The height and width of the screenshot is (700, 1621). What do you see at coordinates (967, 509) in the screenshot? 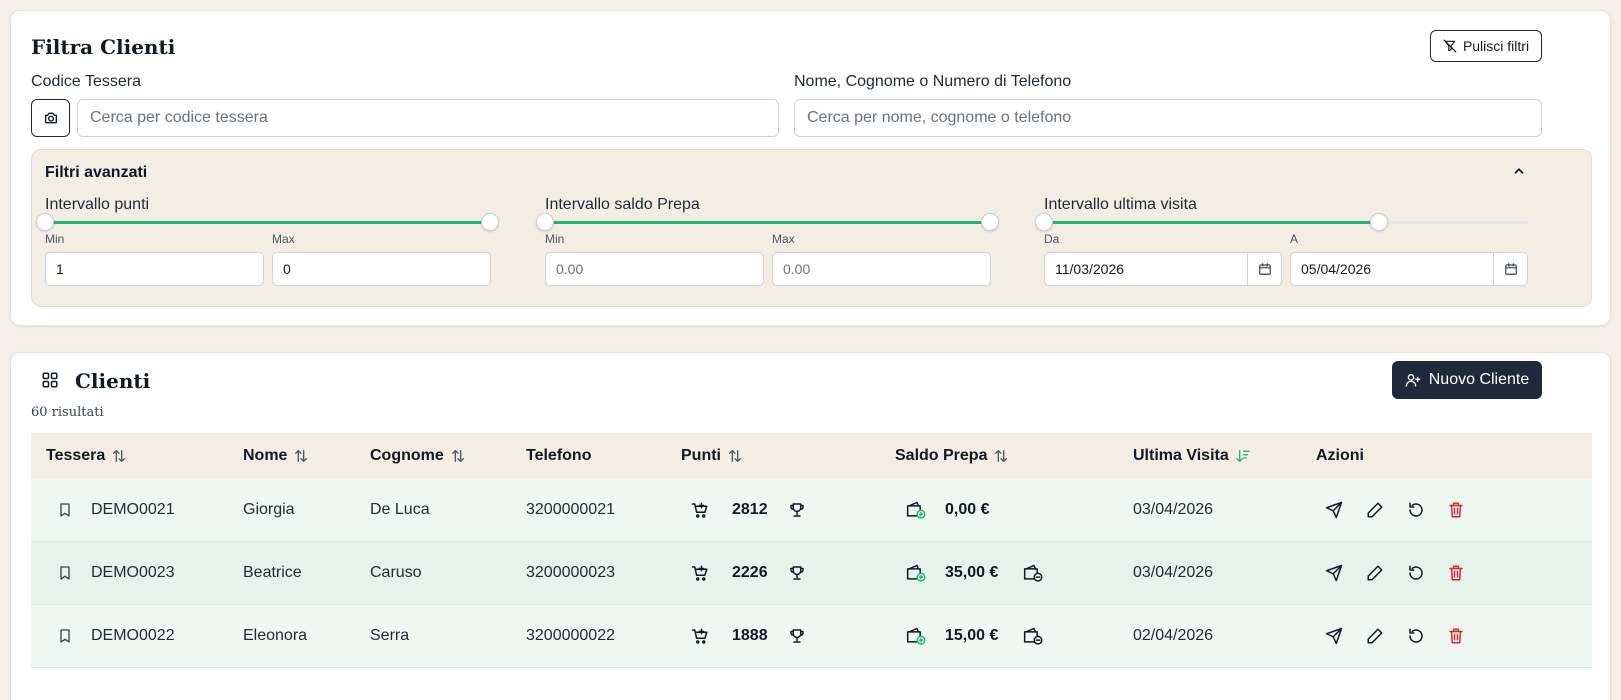
I see `cell-prepaid: 0,00 €` at bounding box center [967, 509].